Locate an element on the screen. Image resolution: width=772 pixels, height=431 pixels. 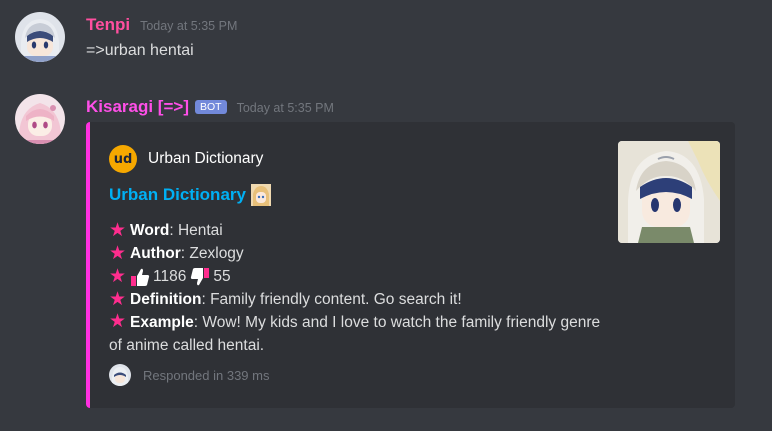
bot-tag: BOT is located at coordinates (211, 107).